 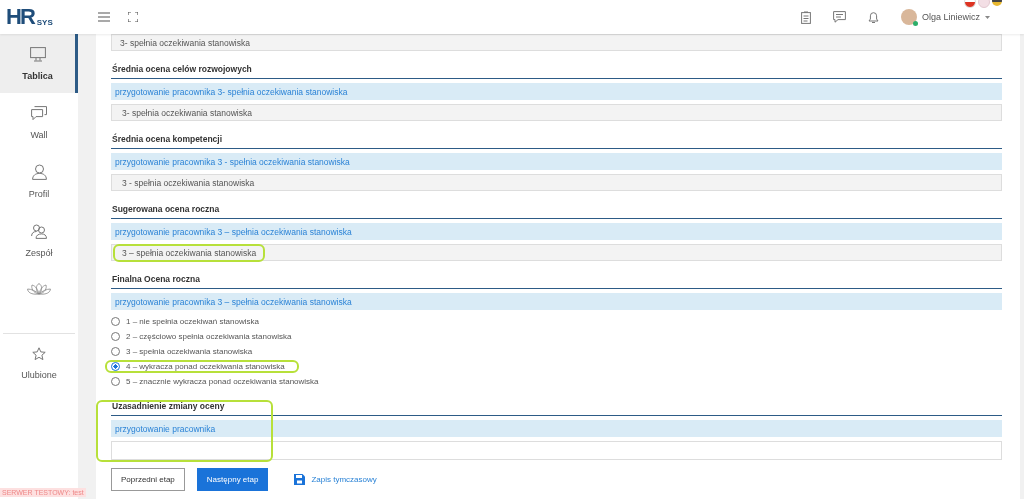 What do you see at coordinates (556, 91) in the screenshot?
I see `hint-bar: przygotowanie pracownika 3- spełnia oczekiwania stanowiska` at bounding box center [556, 91].